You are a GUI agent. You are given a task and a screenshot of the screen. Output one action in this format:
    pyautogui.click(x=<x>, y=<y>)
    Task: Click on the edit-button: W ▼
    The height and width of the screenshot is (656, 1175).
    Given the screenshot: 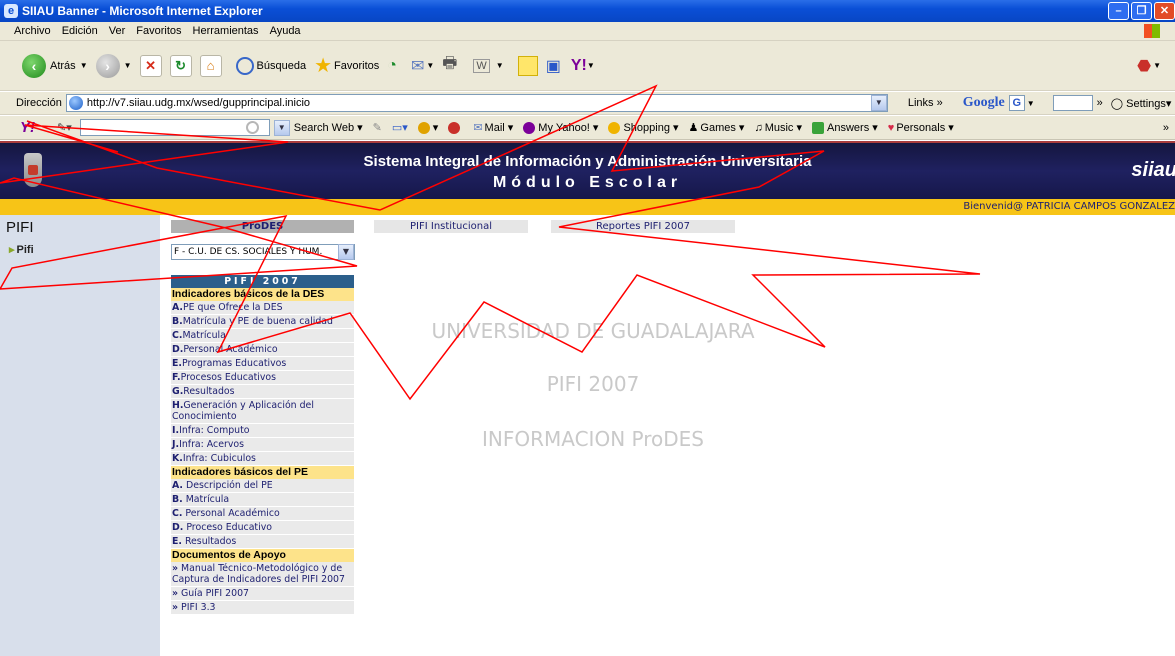 What is the action you would take?
    pyautogui.click(x=488, y=65)
    